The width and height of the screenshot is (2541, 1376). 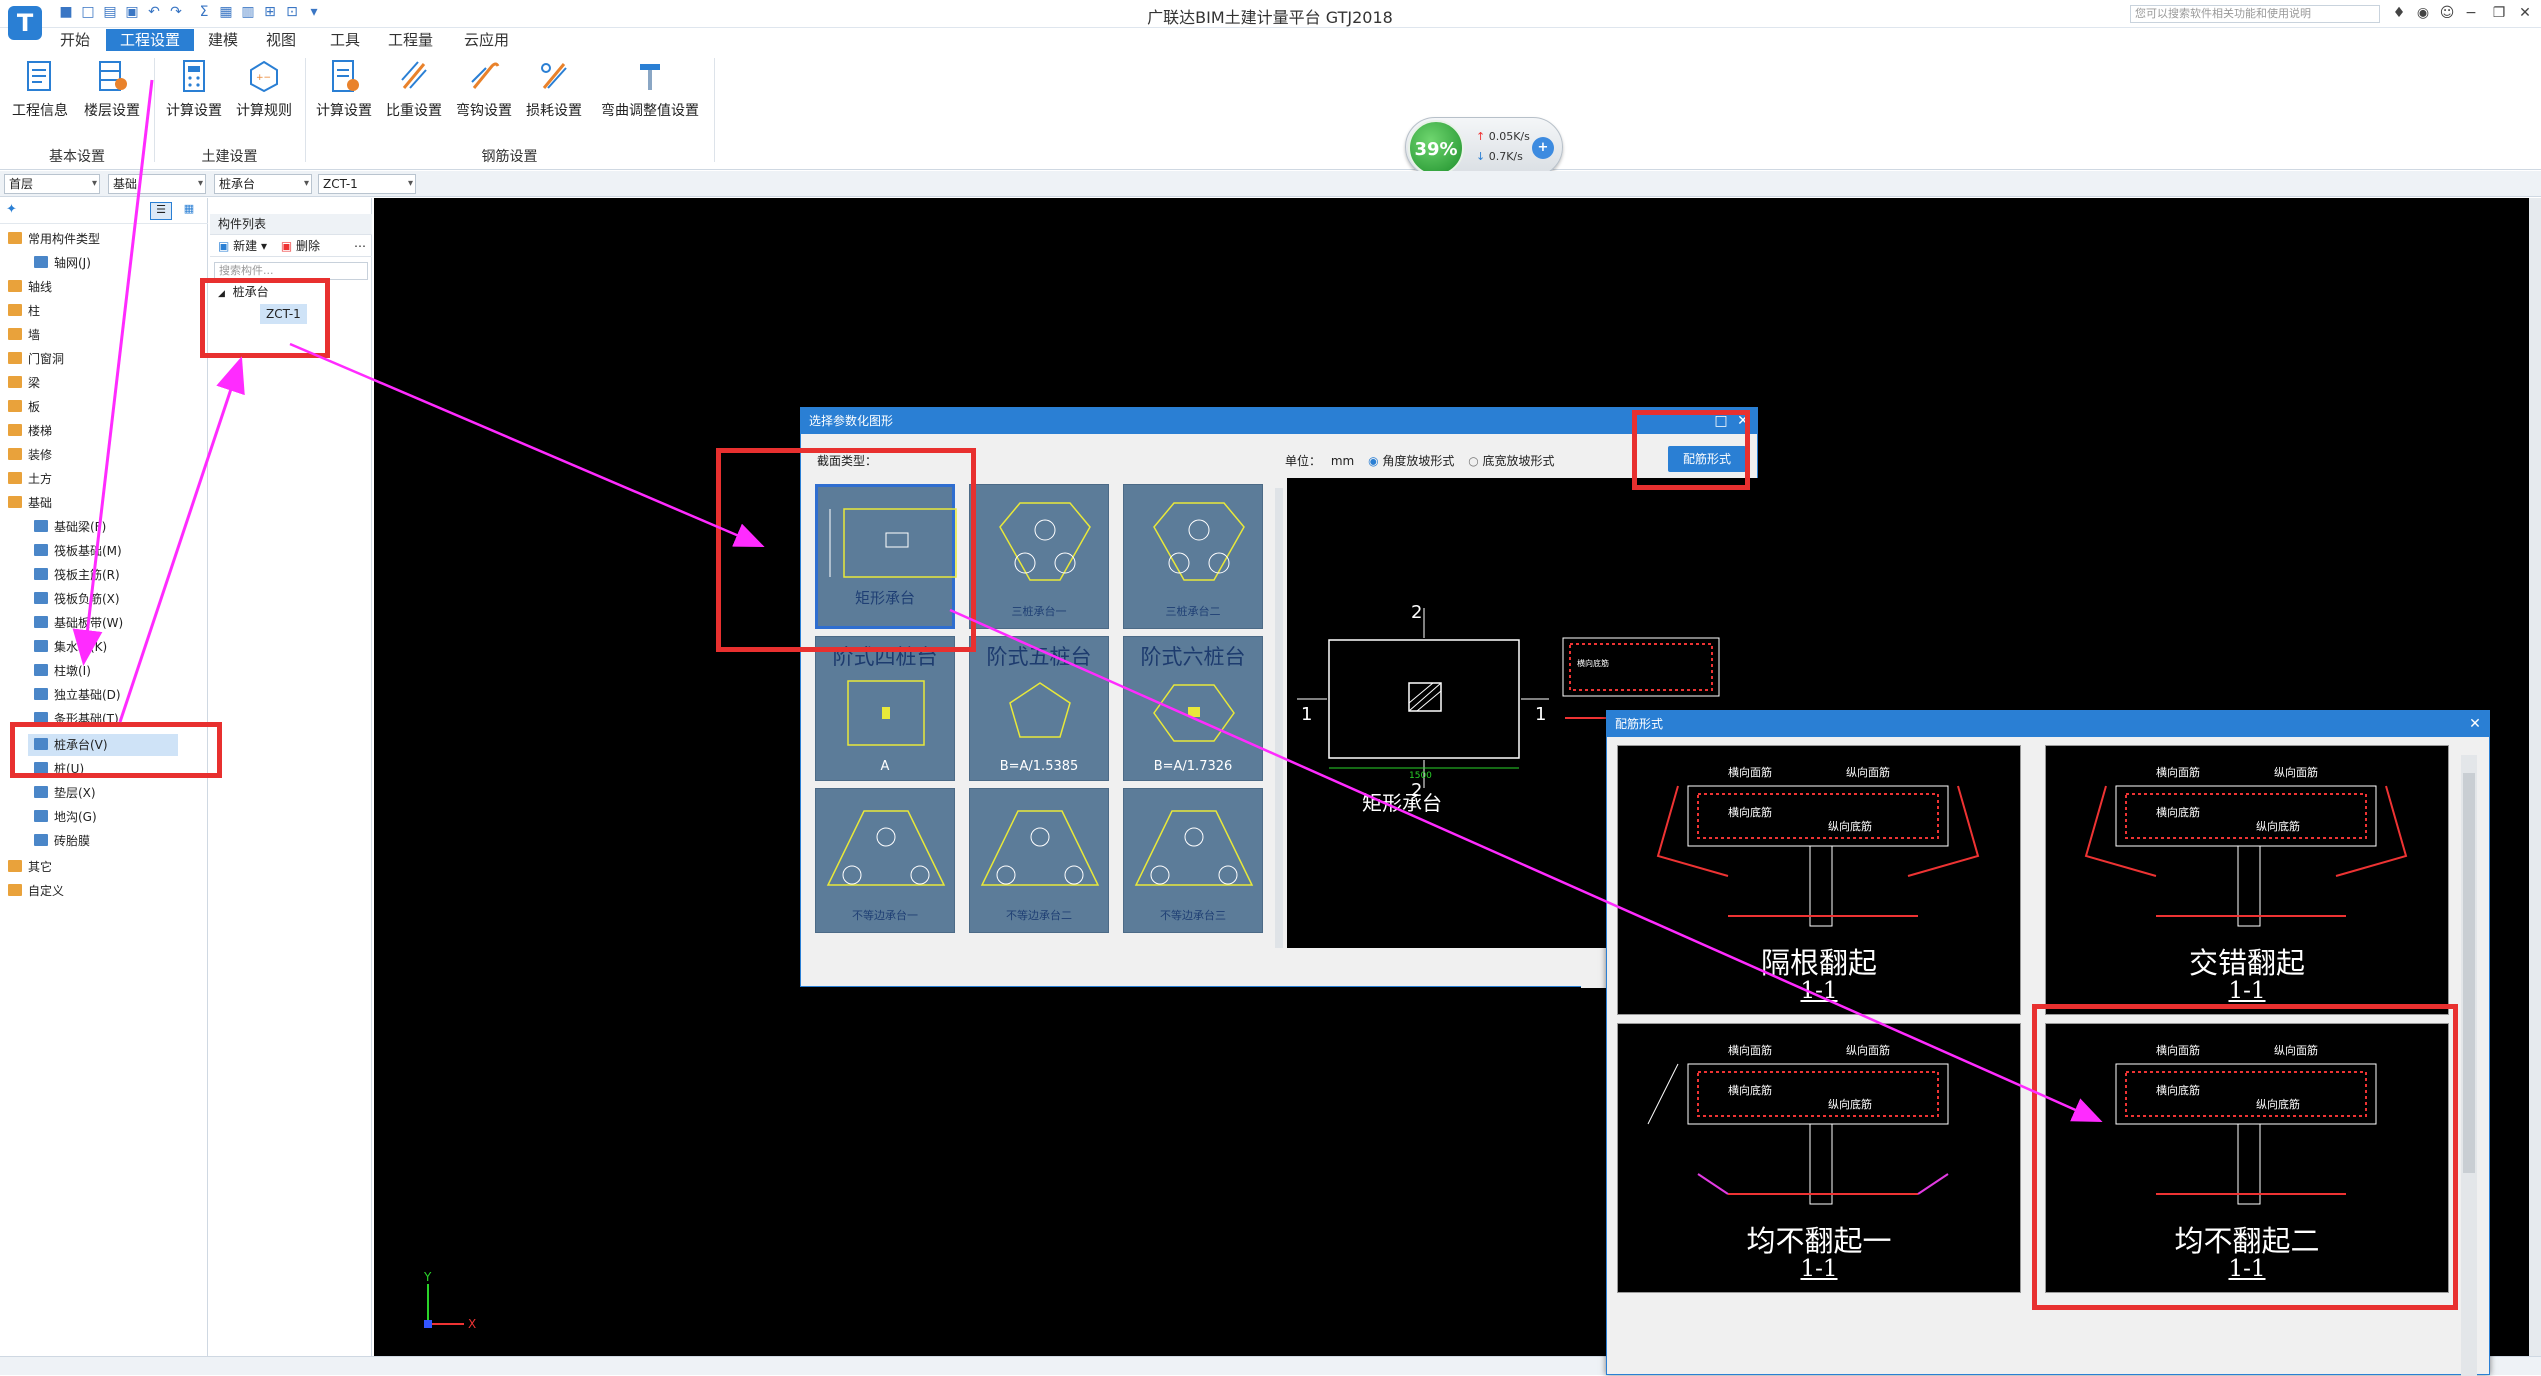 I want to click on grid-icon: ⊞, so click(x=270, y=12).